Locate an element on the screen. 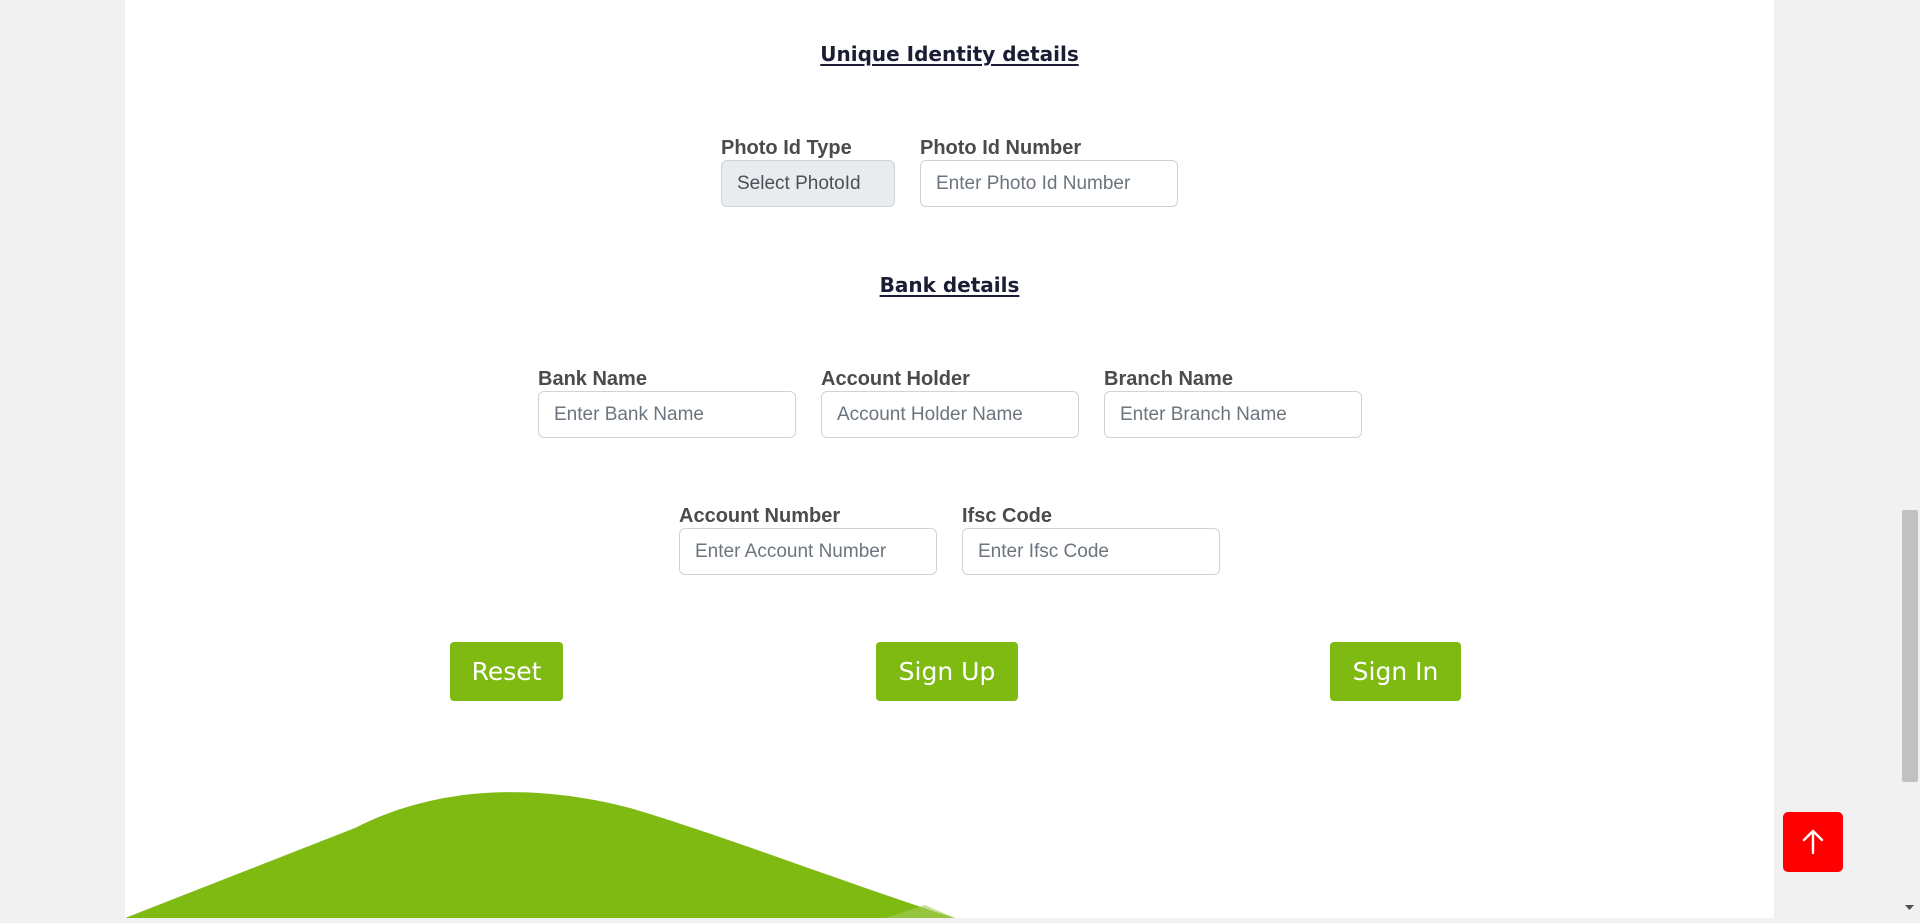 The image size is (1920, 923). sign-in-button: Sign In is located at coordinates (1395, 671).